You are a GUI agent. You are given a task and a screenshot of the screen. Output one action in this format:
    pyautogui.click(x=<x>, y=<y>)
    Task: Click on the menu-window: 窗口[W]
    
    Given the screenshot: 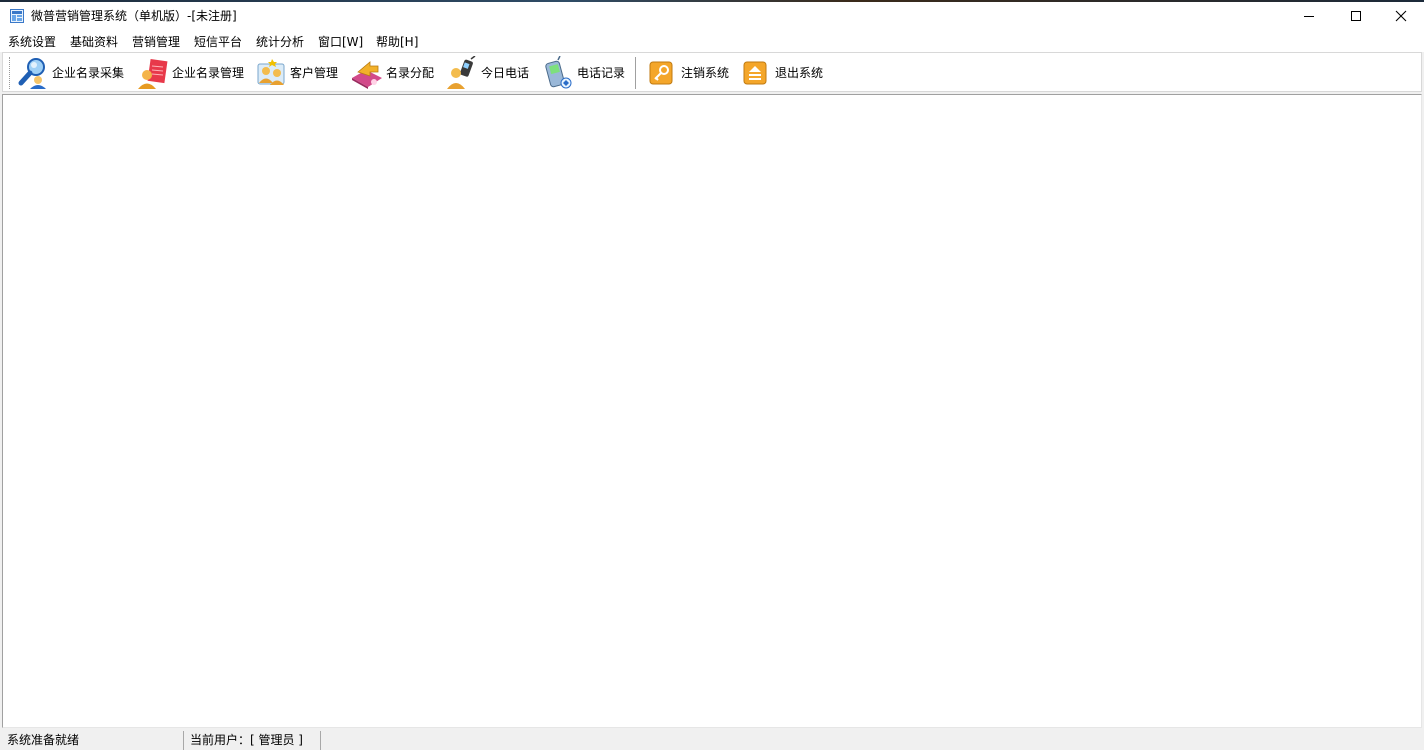 What is the action you would take?
    pyautogui.click(x=340, y=42)
    